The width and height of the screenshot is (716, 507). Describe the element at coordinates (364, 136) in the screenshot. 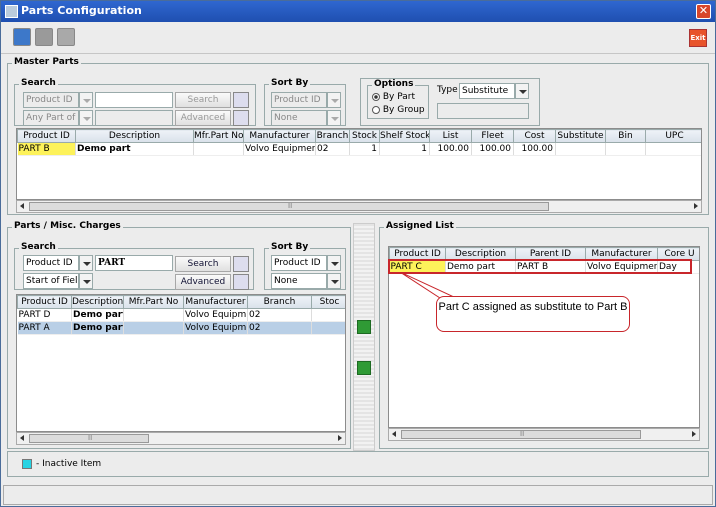

I see `column-header: Stock` at that location.